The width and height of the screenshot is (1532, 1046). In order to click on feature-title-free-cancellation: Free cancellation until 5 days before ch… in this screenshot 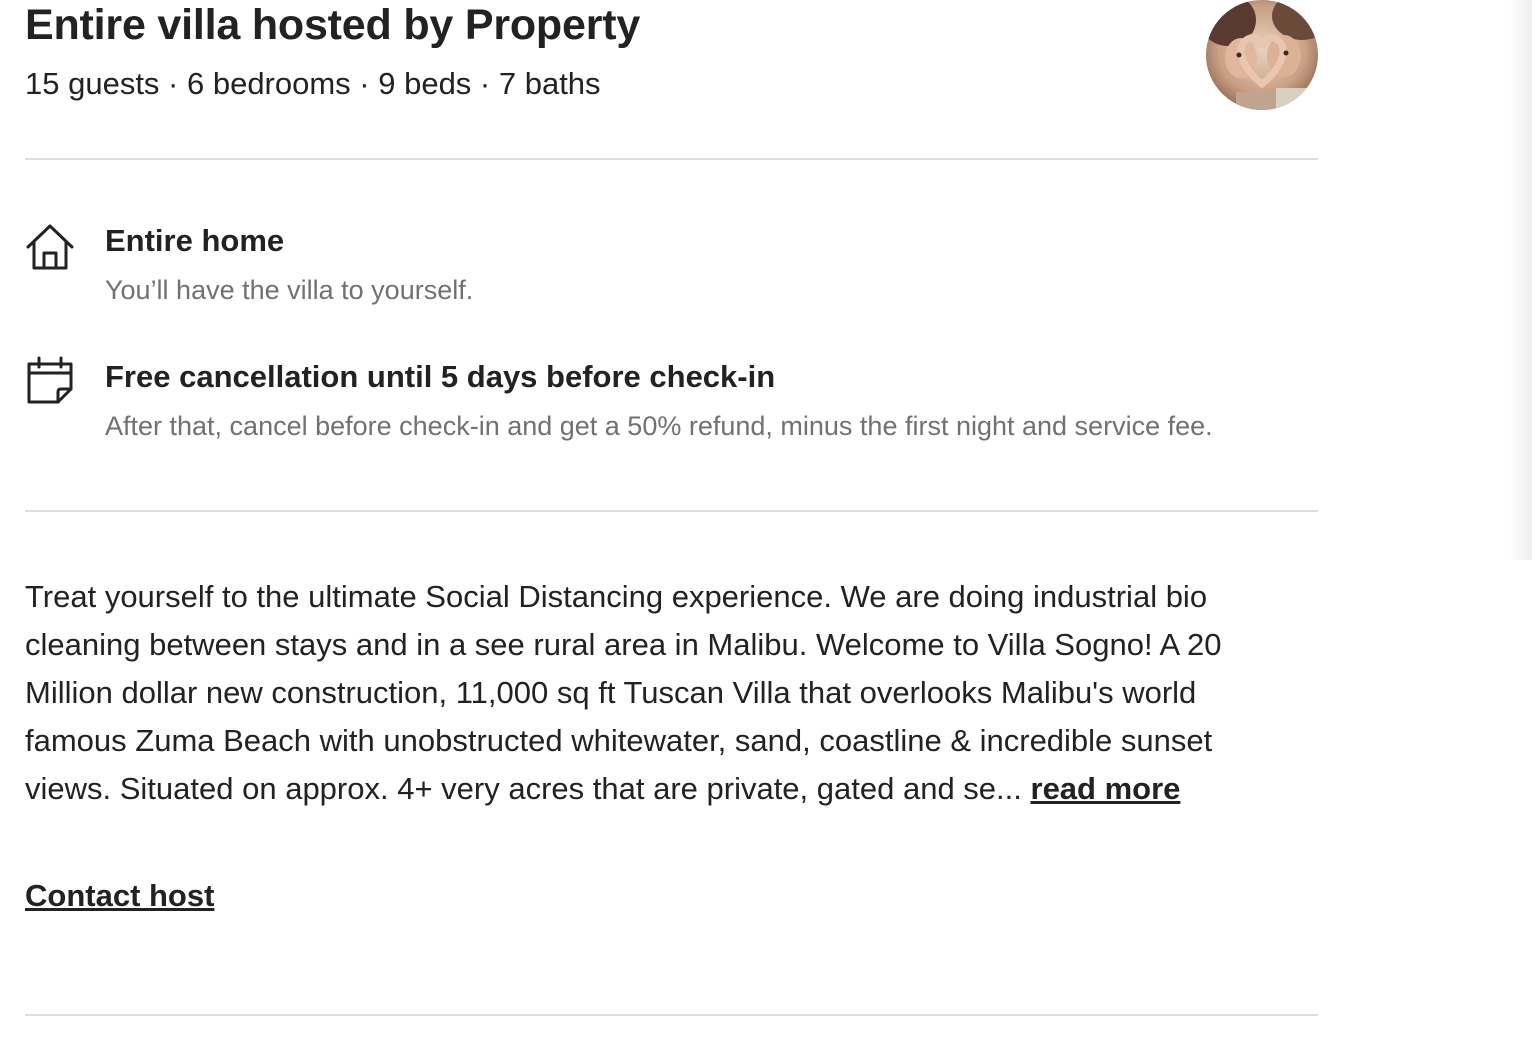, I will do `click(440, 376)`.